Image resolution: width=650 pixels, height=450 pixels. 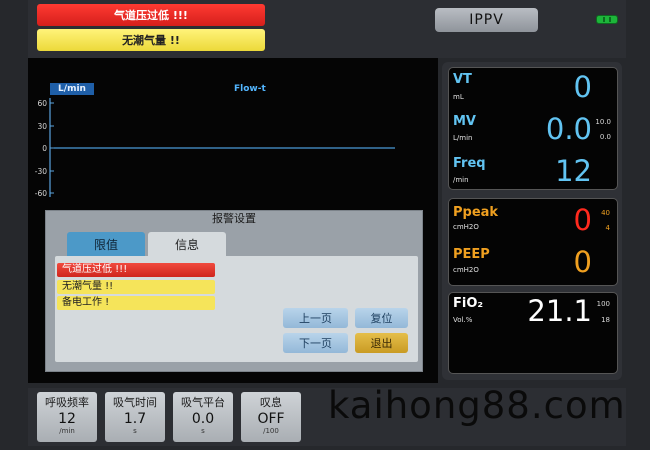 I want to click on setting-inspiratory-pause: 吸气平台 0.0 s, so click(x=203, y=417).